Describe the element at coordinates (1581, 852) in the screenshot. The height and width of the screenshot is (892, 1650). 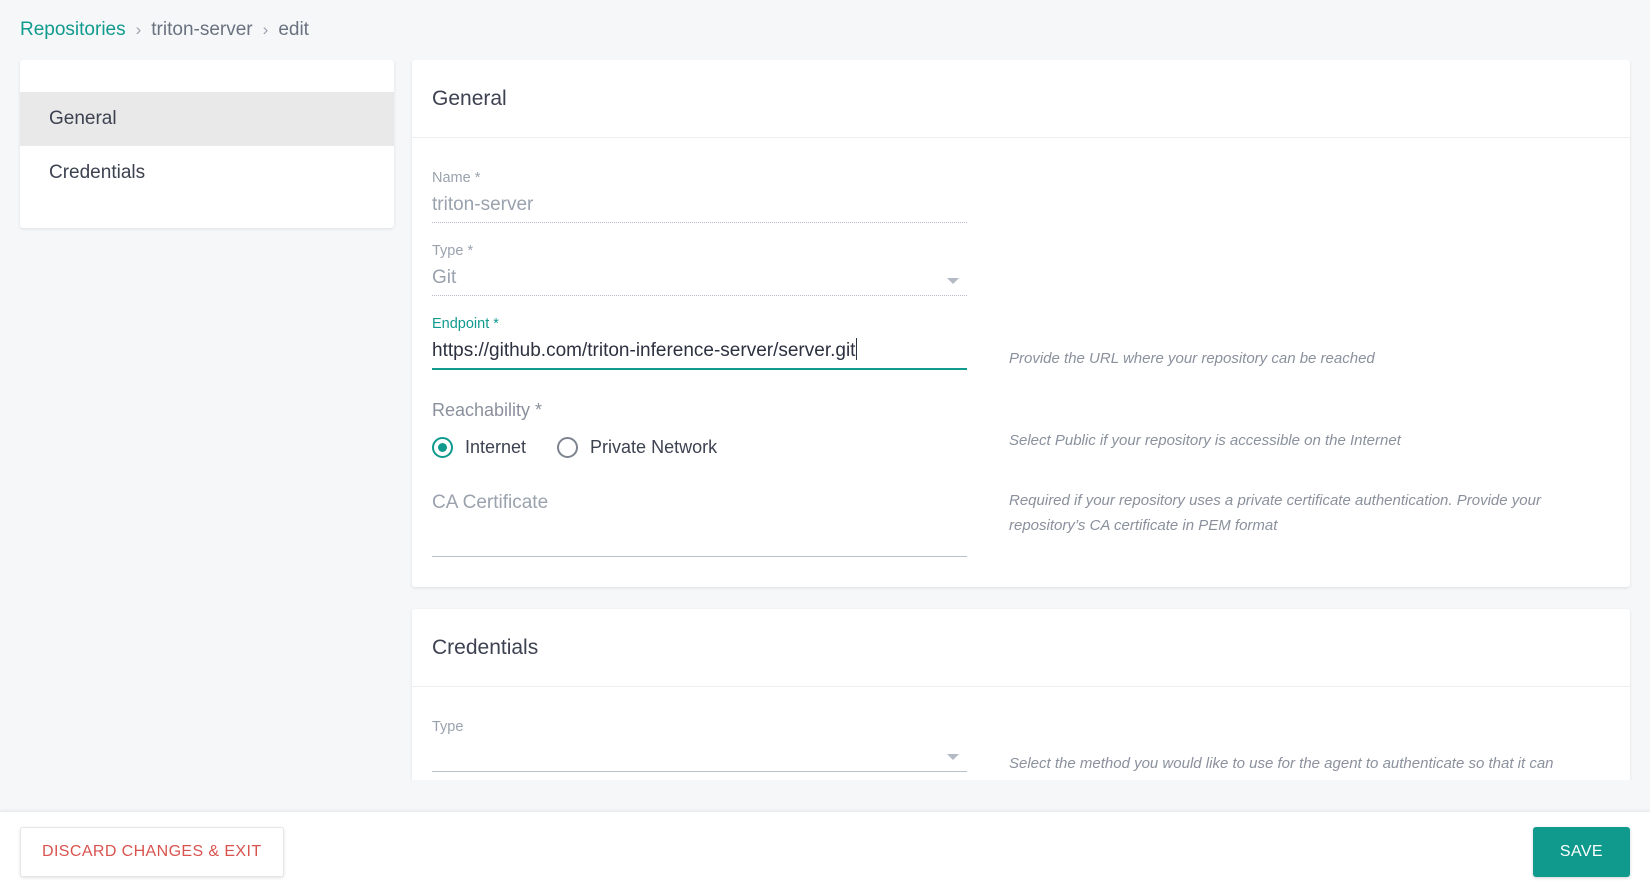
I see `save-button: SAVE` at that location.